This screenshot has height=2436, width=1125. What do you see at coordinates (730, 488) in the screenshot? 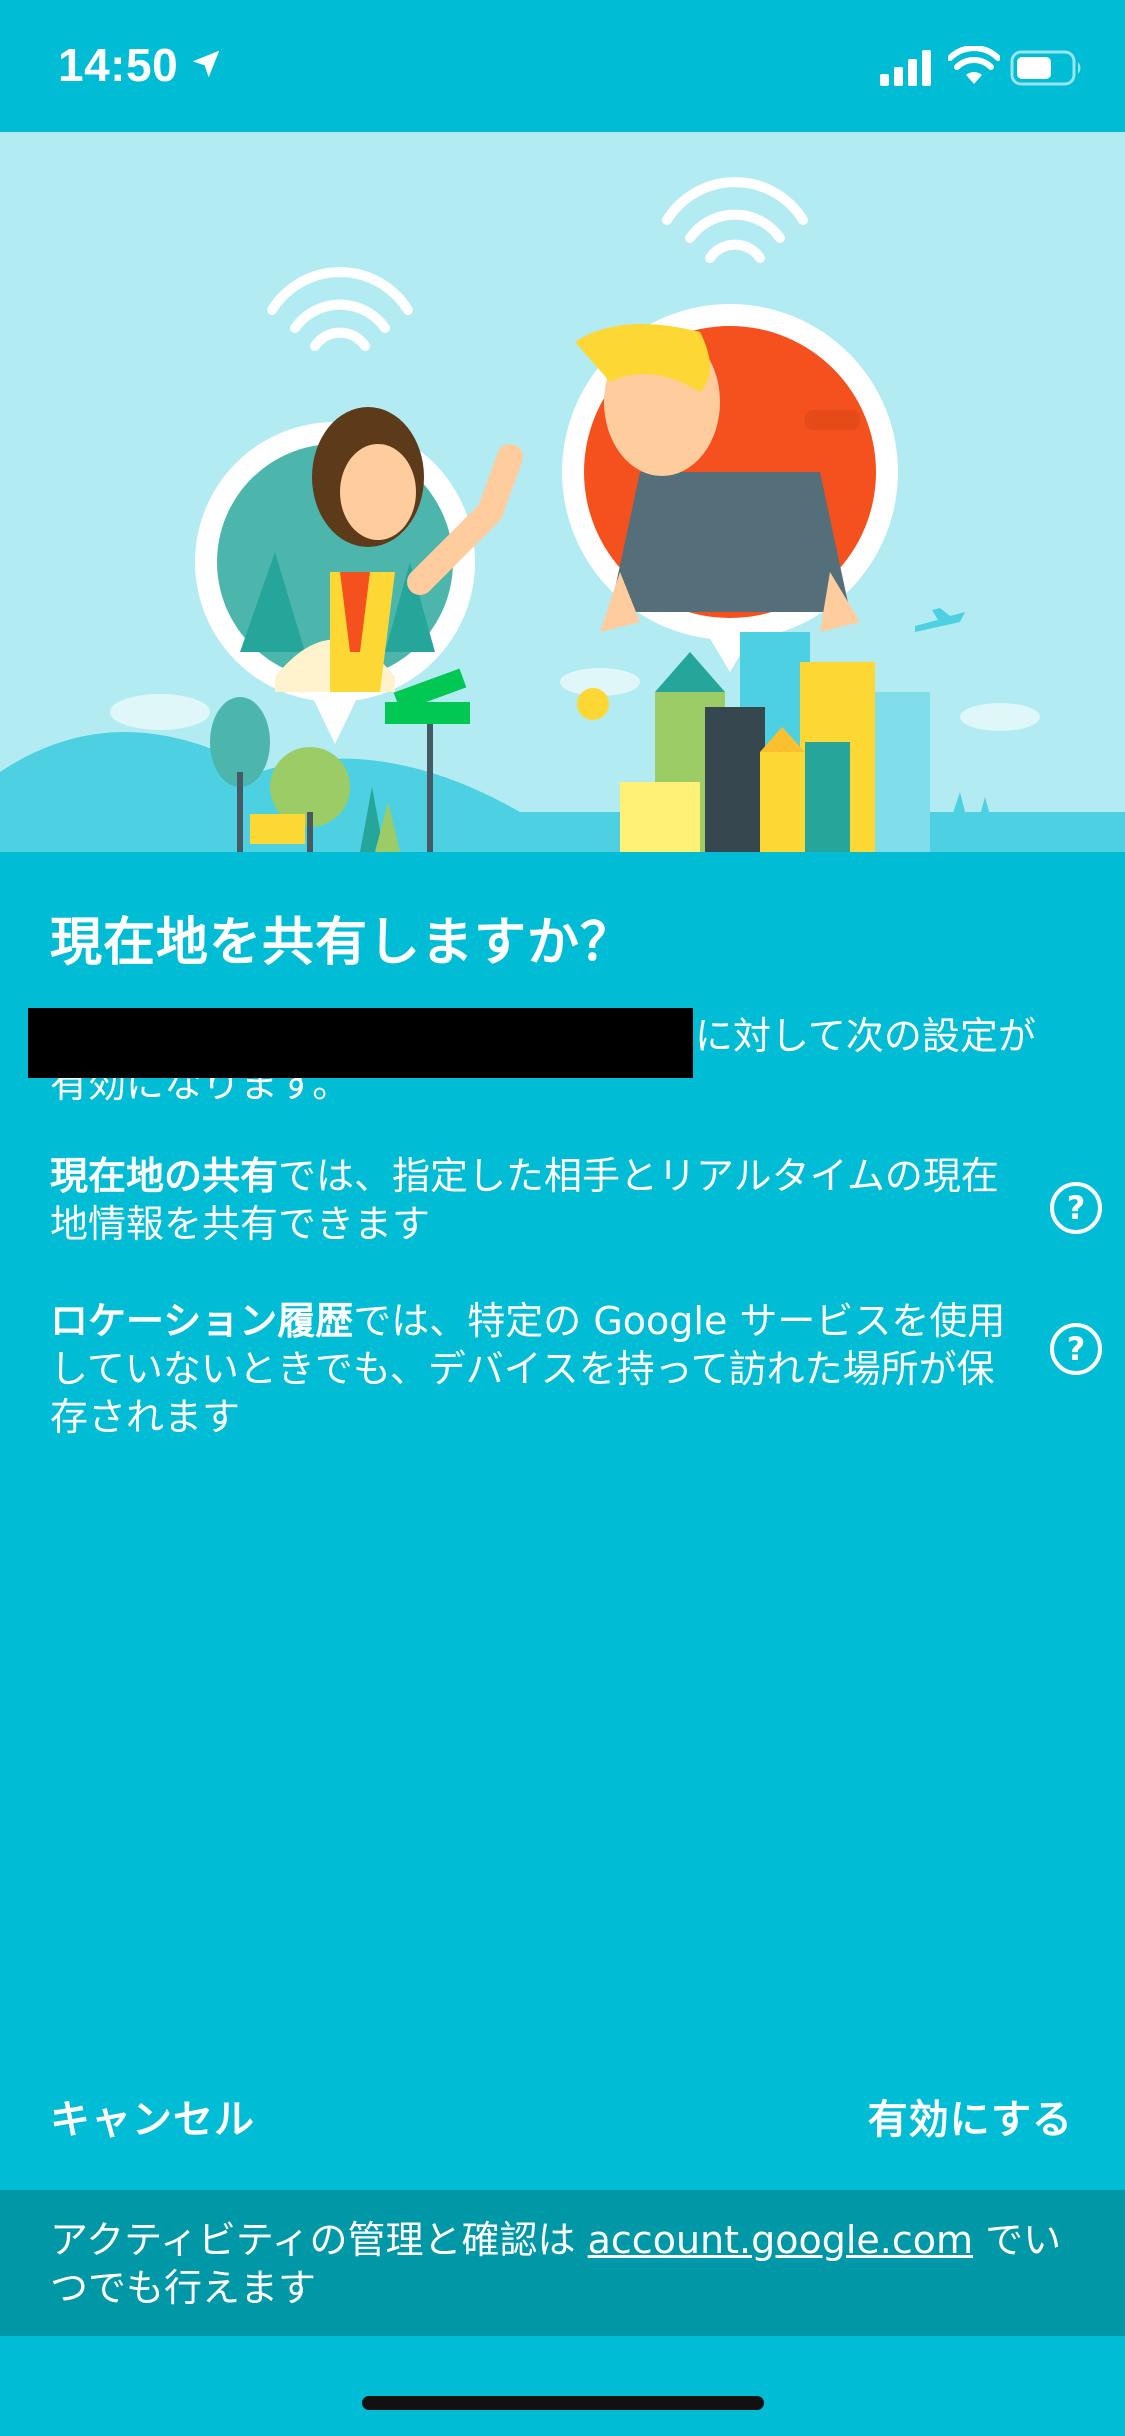
I see `person-man-icon` at bounding box center [730, 488].